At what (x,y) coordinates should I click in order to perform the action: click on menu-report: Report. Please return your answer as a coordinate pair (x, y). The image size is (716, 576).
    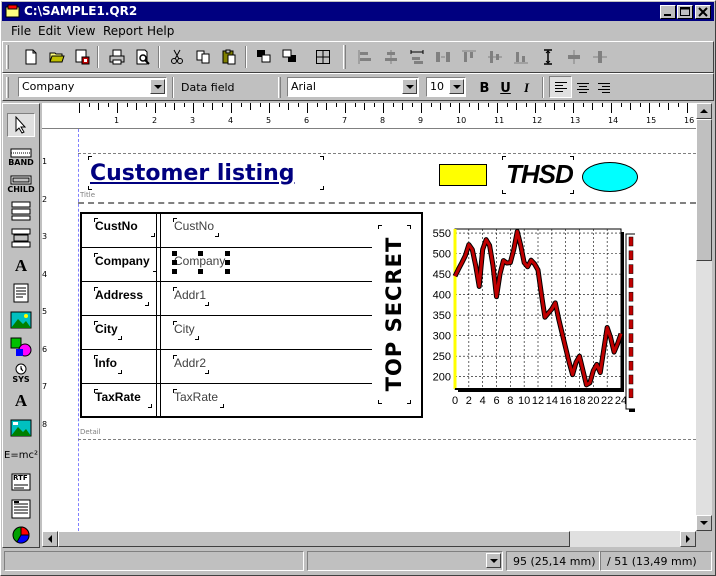
    Looking at the image, I should click on (123, 31).